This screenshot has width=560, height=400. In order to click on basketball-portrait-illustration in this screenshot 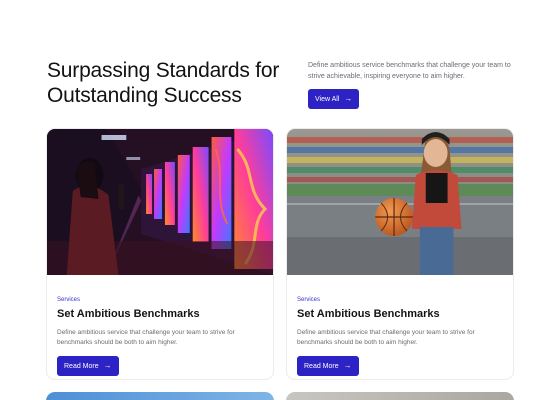, I will do `click(400, 202)`.